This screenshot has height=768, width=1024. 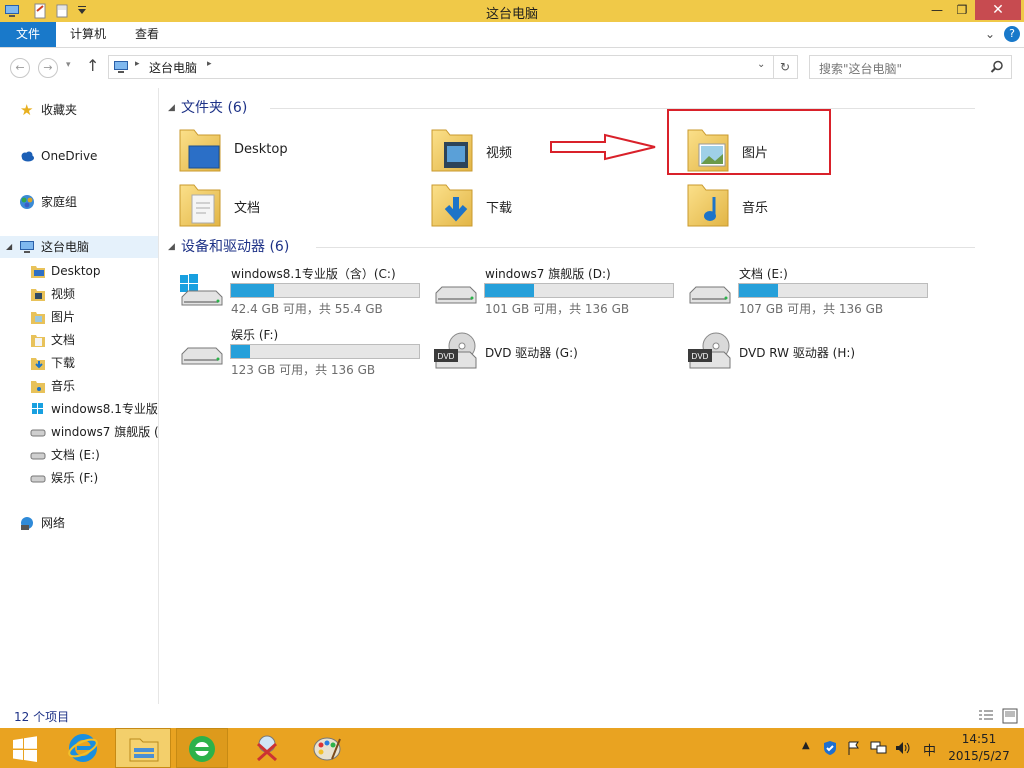 I want to click on address-bar: ▸ 这台电脑 ▸ ⌄, so click(x=441, y=67).